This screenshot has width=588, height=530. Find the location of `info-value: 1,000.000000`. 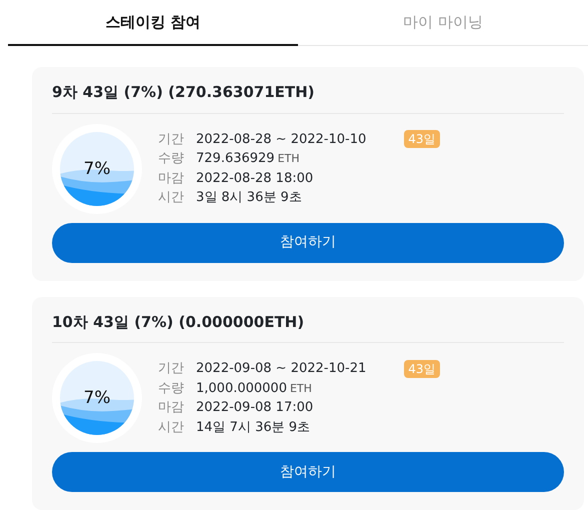

info-value: 1,000.000000 is located at coordinates (241, 389).